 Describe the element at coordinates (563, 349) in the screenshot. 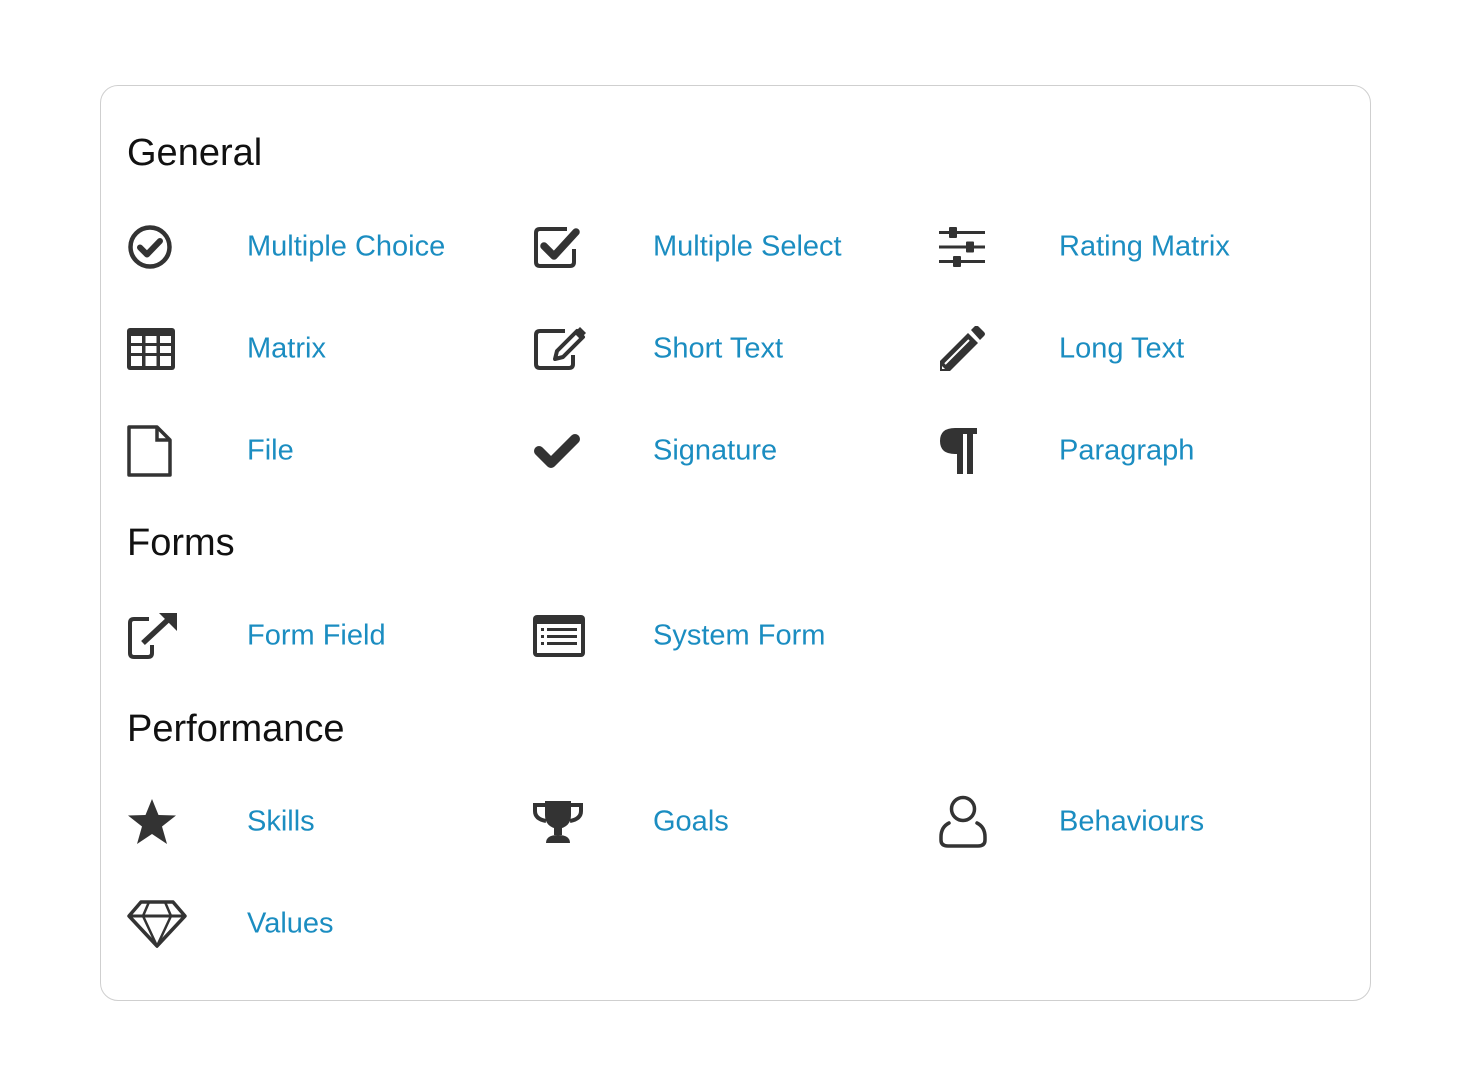

I see `edit-icon` at that location.